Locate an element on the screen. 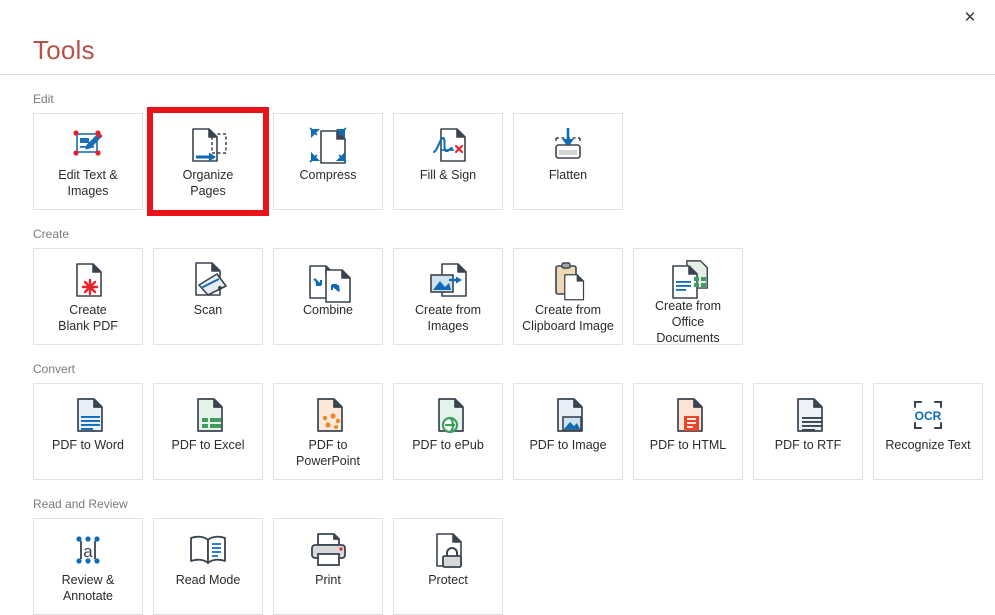 The image size is (995, 615). tool-tile-pdf-to-rtf: PDF to RTF is located at coordinates (808, 431).